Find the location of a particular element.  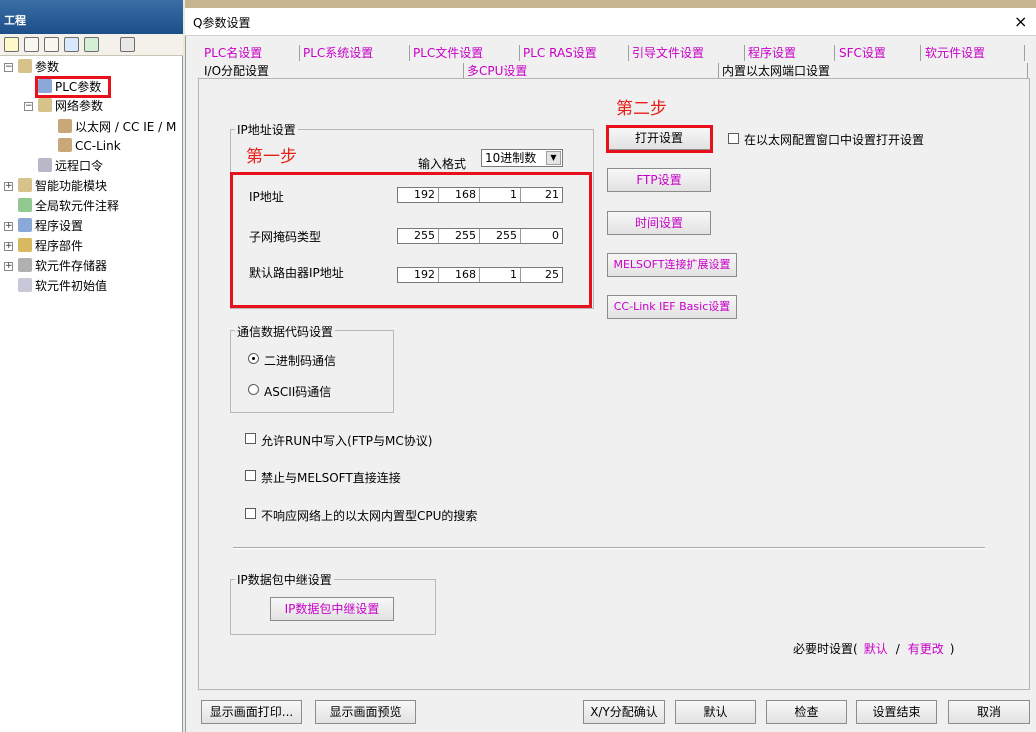

step2-annotation: 第二步 is located at coordinates (641, 109).